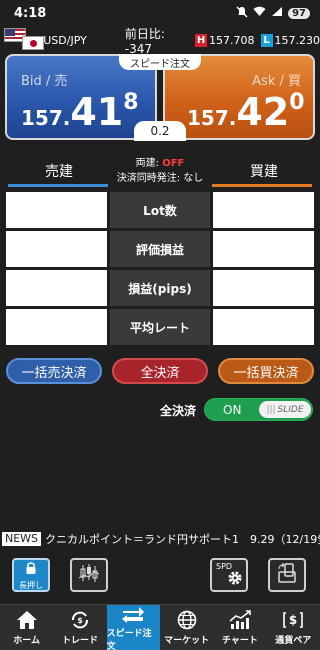 The width and height of the screenshot is (320, 650). I want to click on bid-price: 157.418, so click(80, 112).